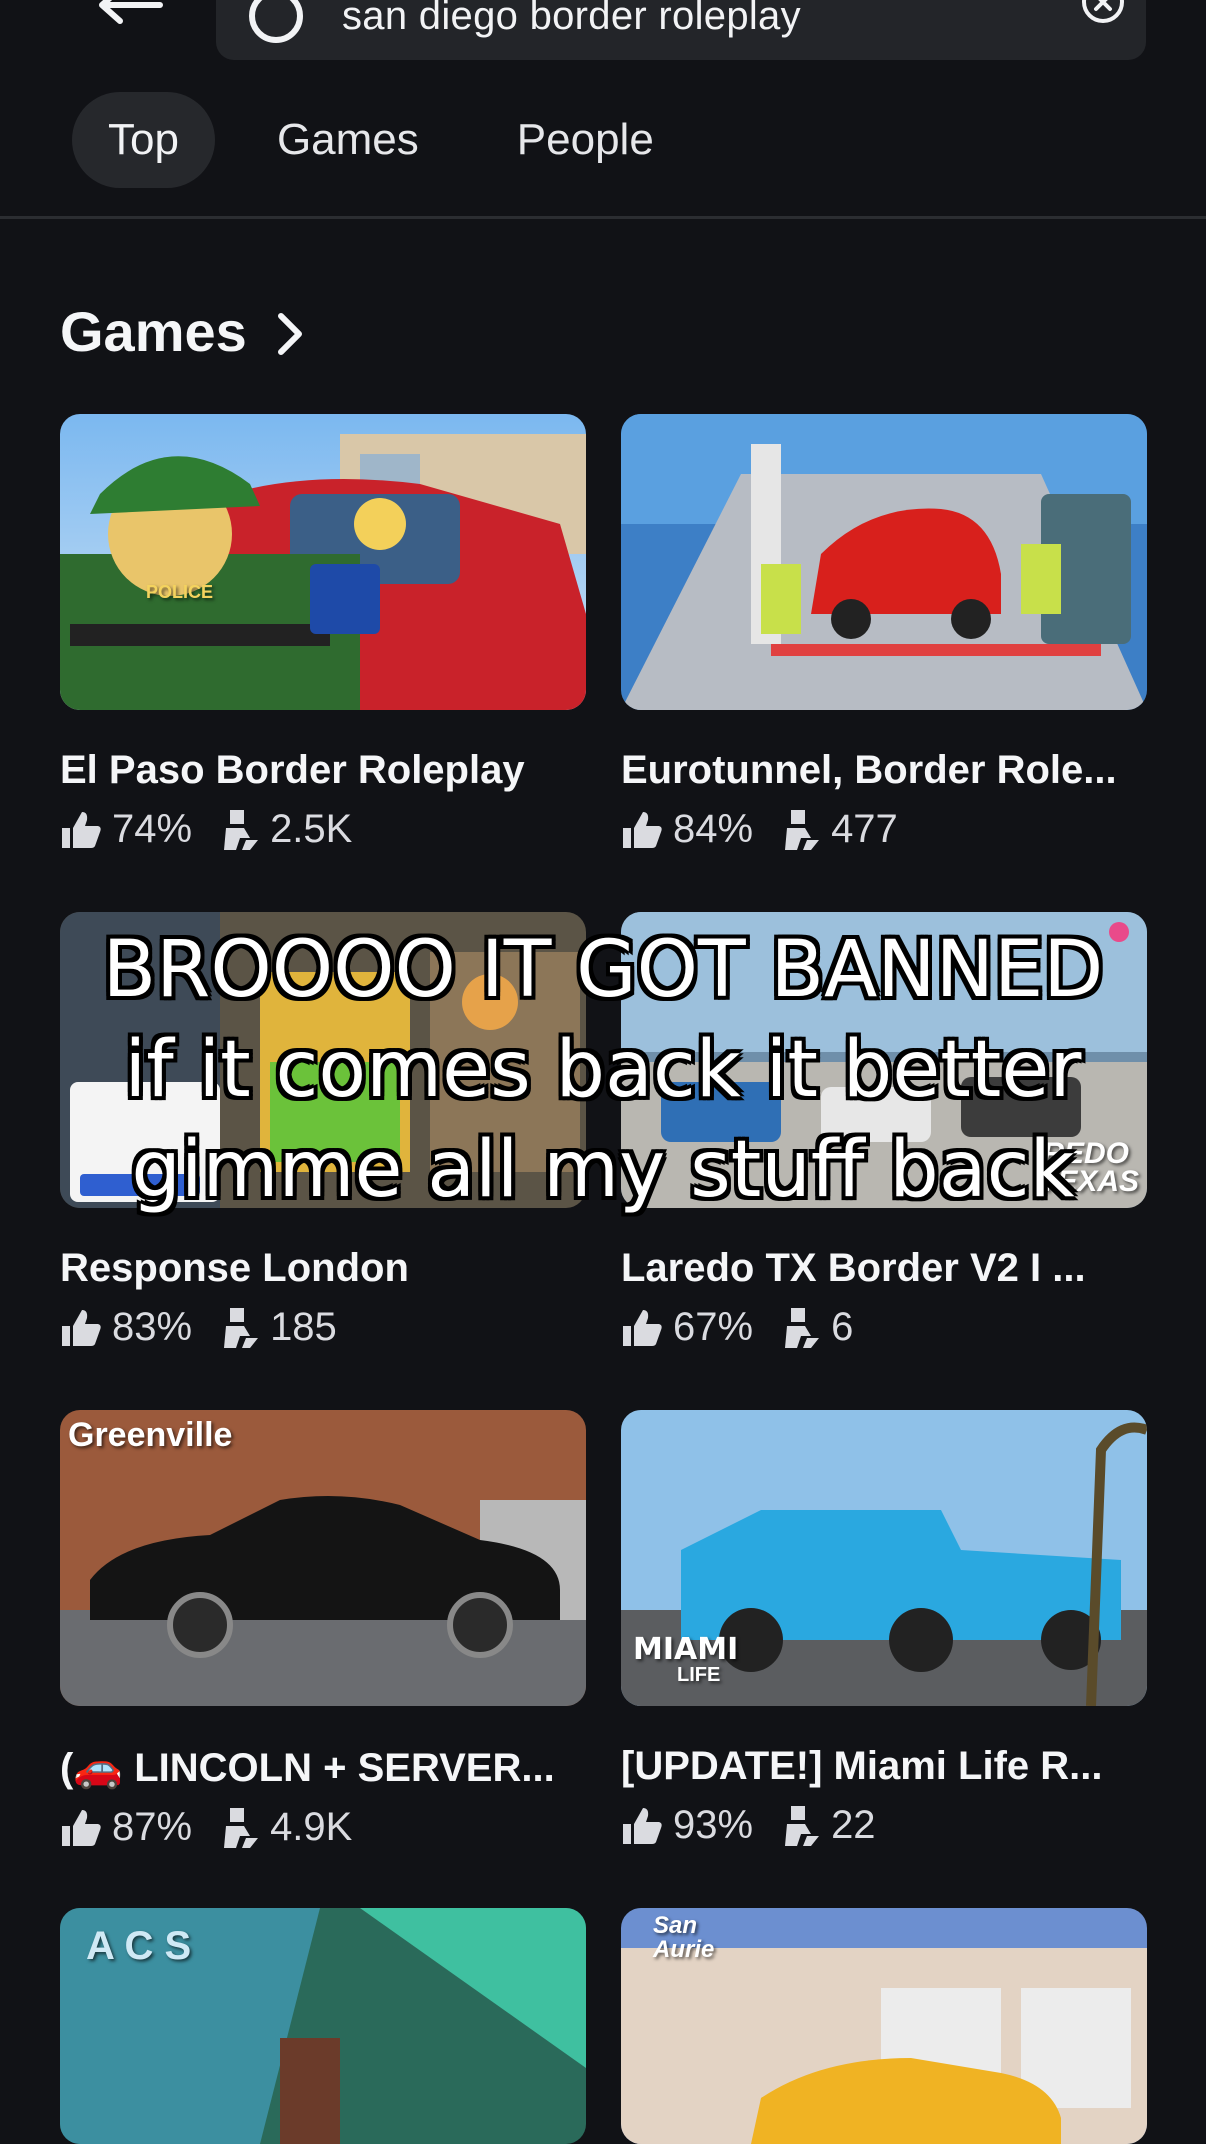 The width and height of the screenshot is (1206, 2144). I want to click on game-card: Response London 83% 185, so click(323, 1131).